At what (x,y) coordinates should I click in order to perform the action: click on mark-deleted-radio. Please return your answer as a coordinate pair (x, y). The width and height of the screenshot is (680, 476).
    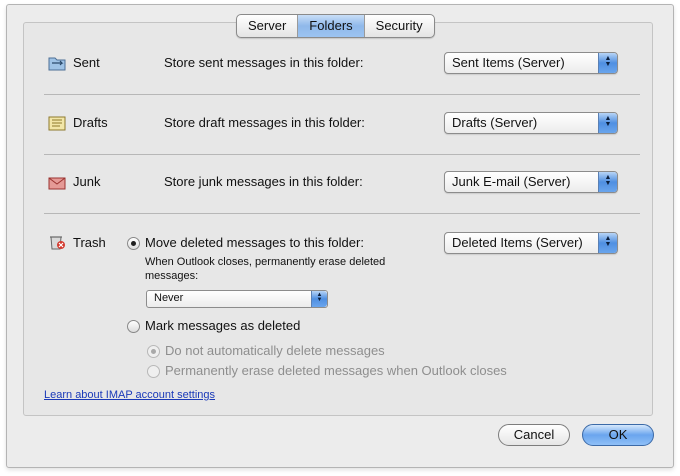
    Looking at the image, I should click on (133, 326).